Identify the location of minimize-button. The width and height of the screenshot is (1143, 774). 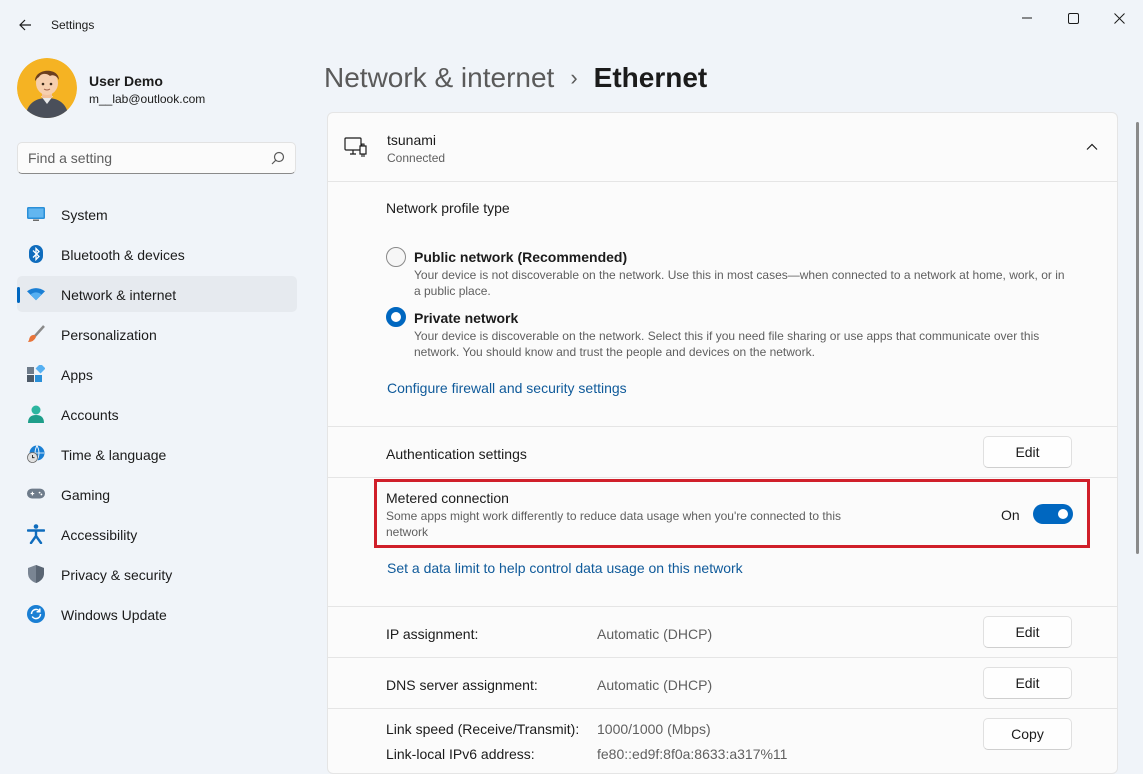
(1027, 18).